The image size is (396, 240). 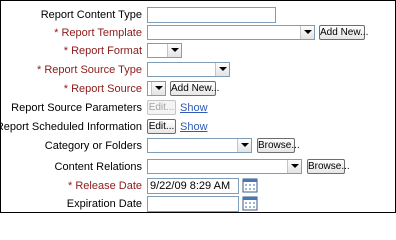 I want to click on content-relations-select, so click(x=224, y=166).